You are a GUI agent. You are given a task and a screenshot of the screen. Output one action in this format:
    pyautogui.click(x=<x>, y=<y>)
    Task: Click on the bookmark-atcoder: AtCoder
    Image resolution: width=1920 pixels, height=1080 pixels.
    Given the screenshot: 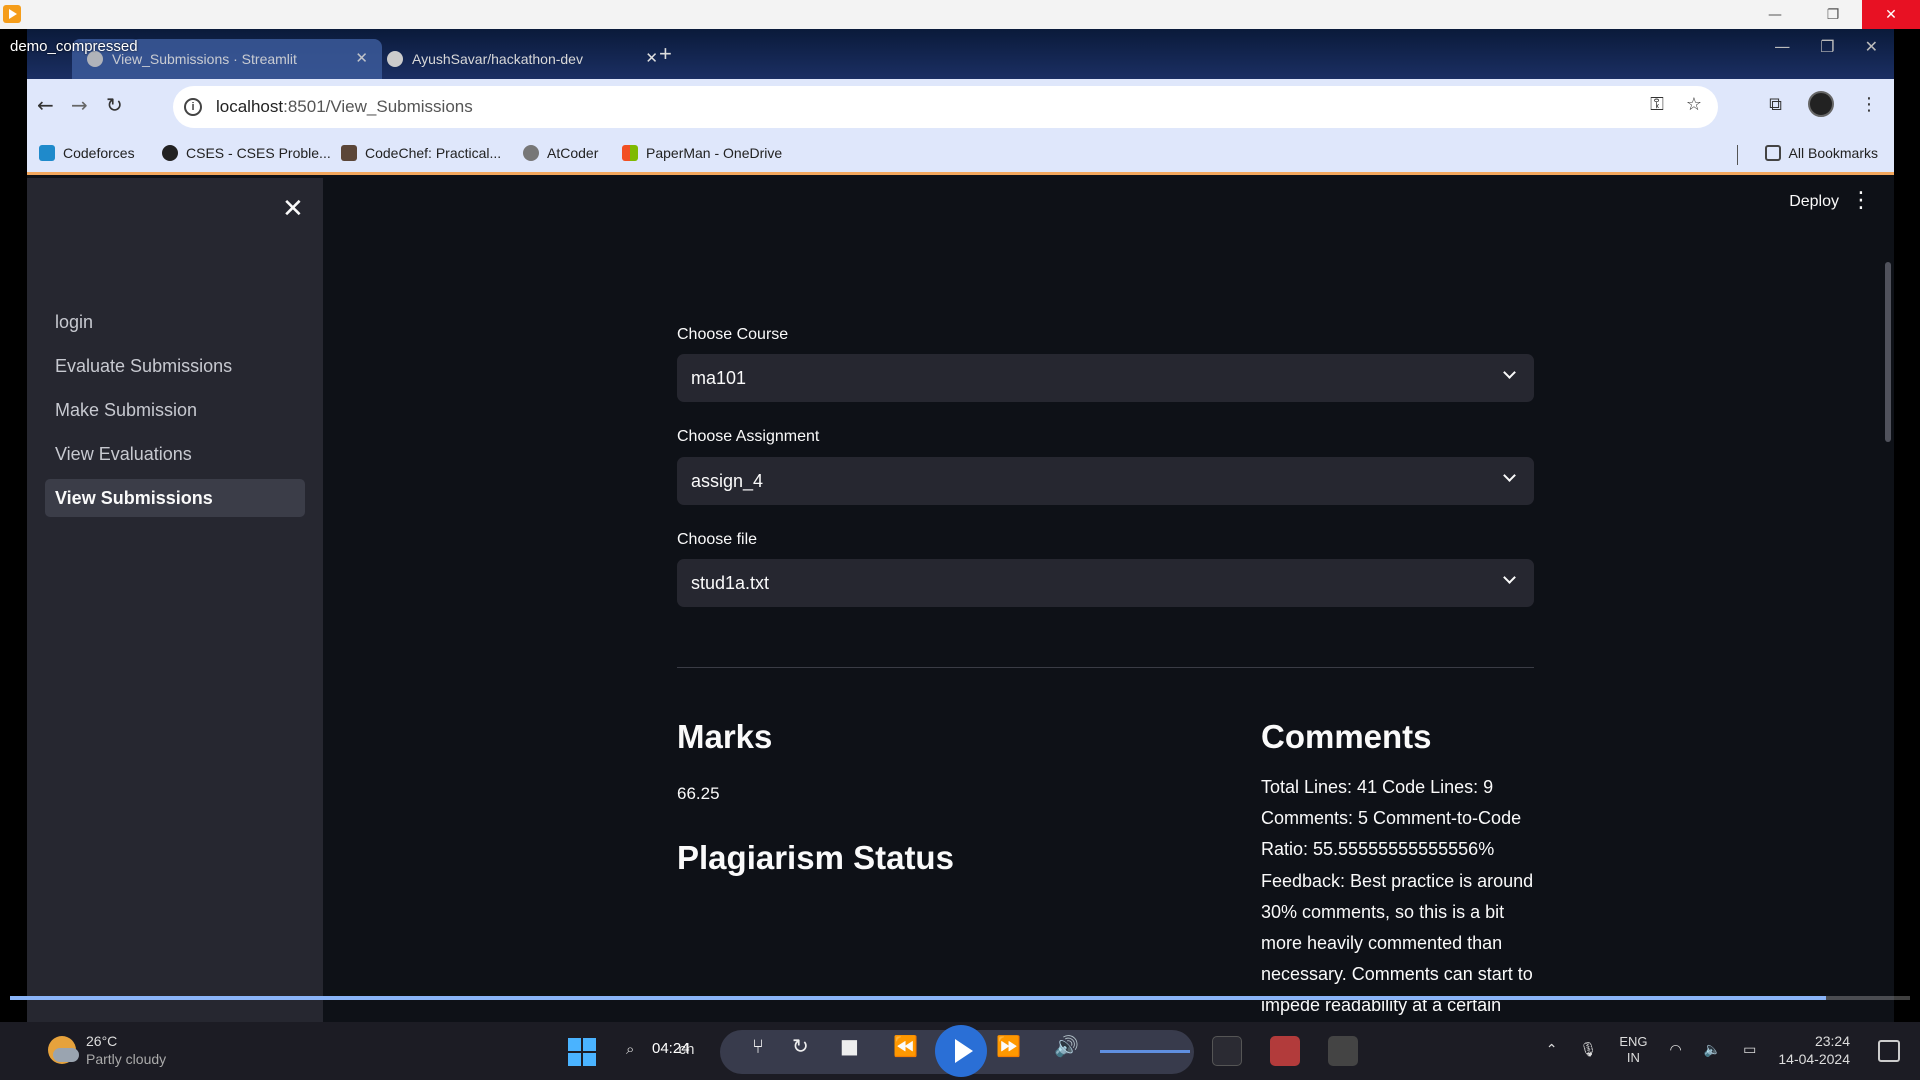 What is the action you would take?
    pyautogui.click(x=560, y=153)
    